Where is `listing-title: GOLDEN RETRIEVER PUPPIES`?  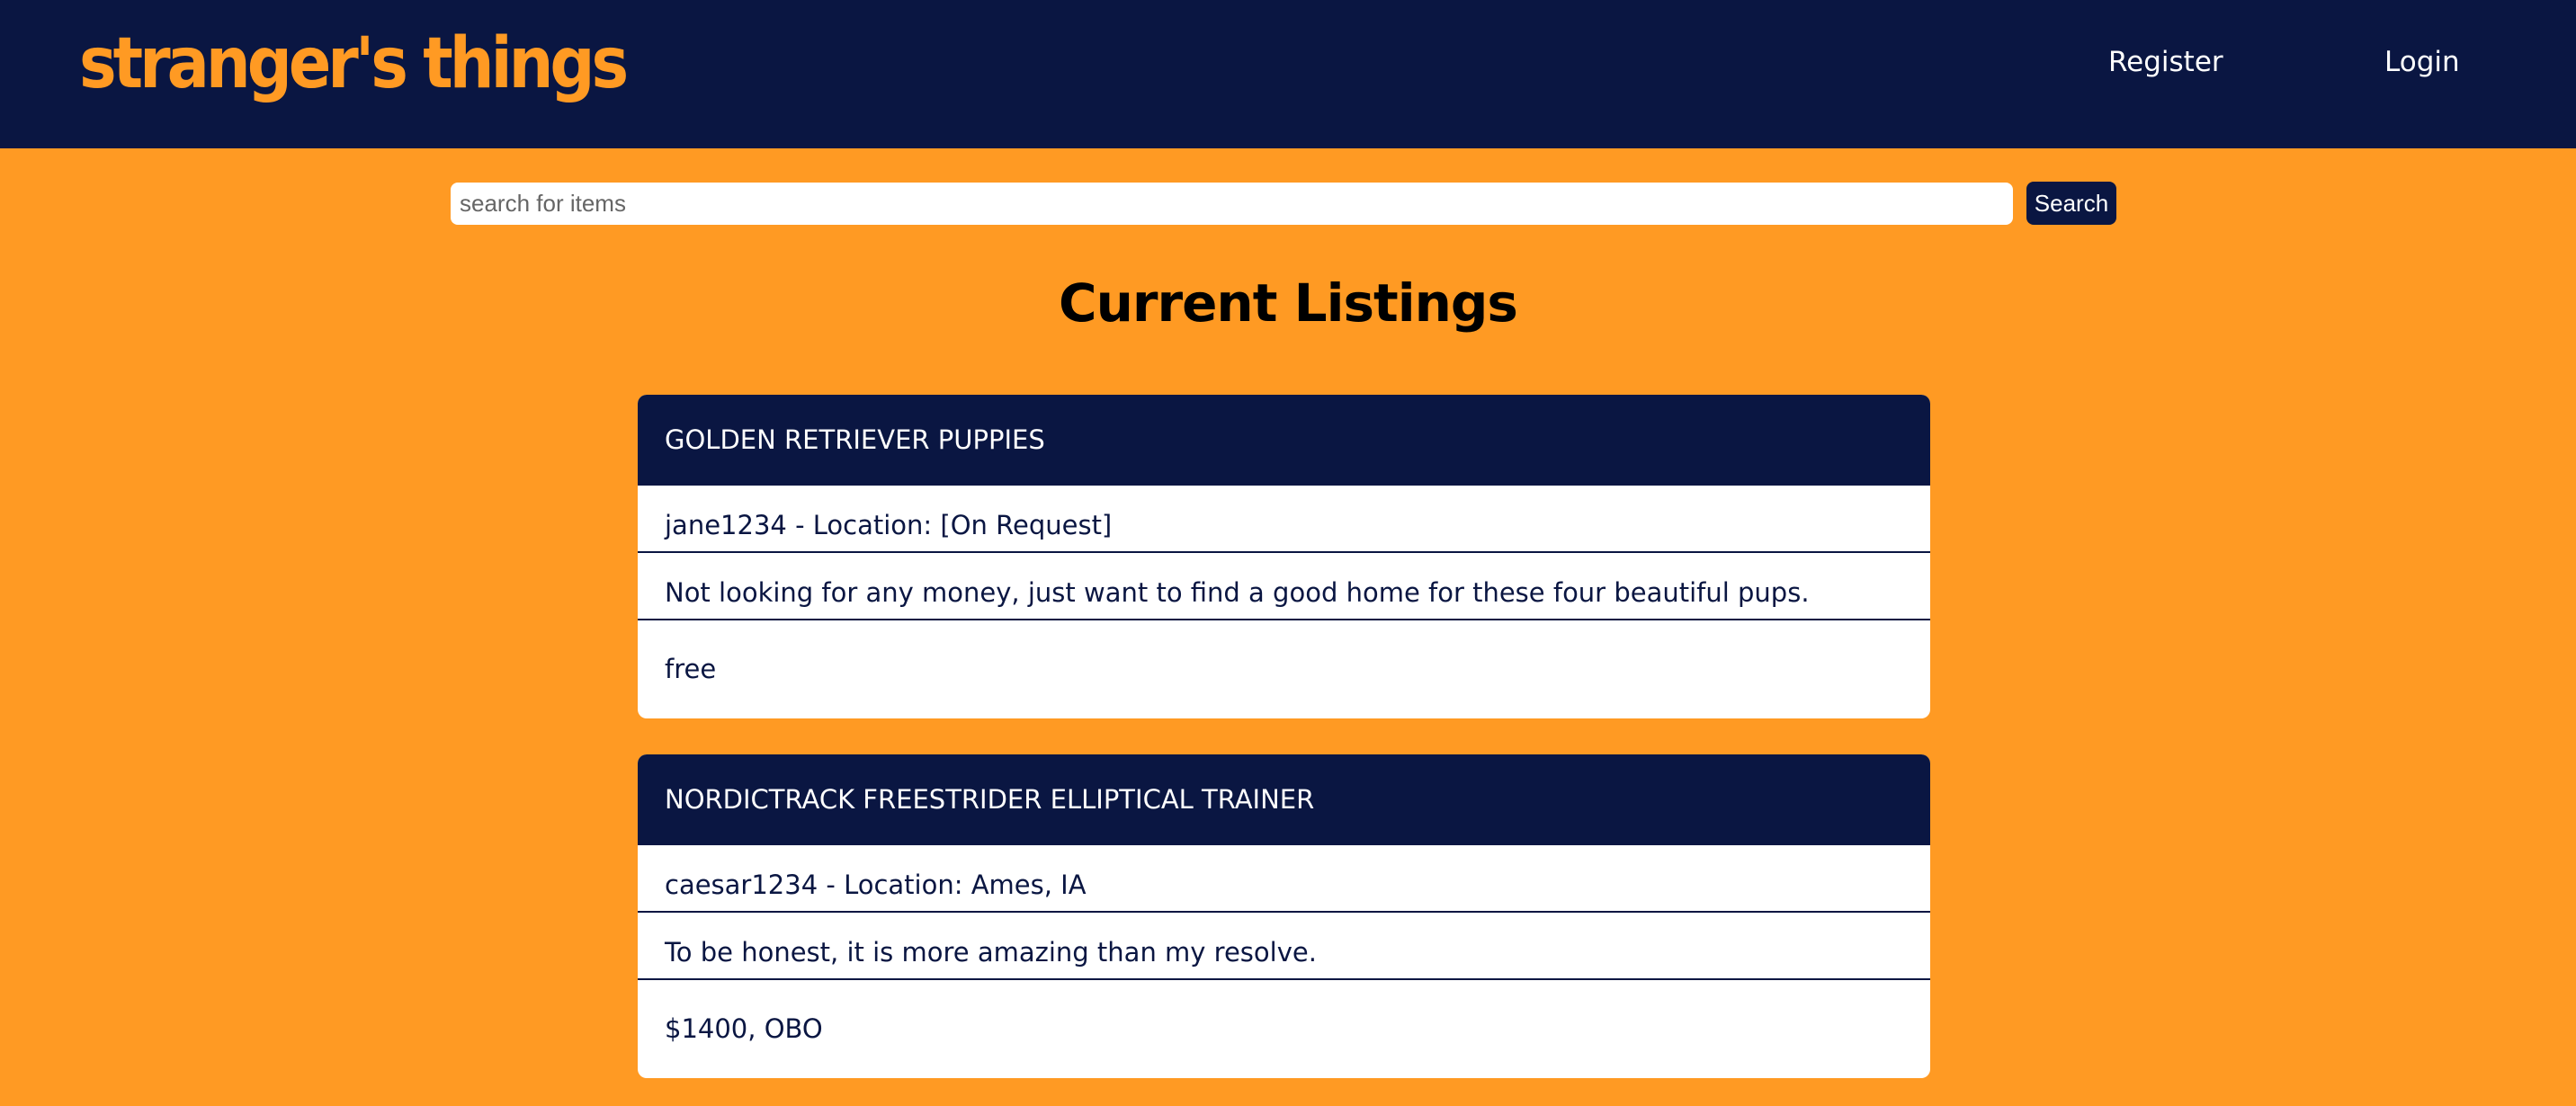
listing-title: GOLDEN RETRIEVER PUPPIES is located at coordinates (1284, 440).